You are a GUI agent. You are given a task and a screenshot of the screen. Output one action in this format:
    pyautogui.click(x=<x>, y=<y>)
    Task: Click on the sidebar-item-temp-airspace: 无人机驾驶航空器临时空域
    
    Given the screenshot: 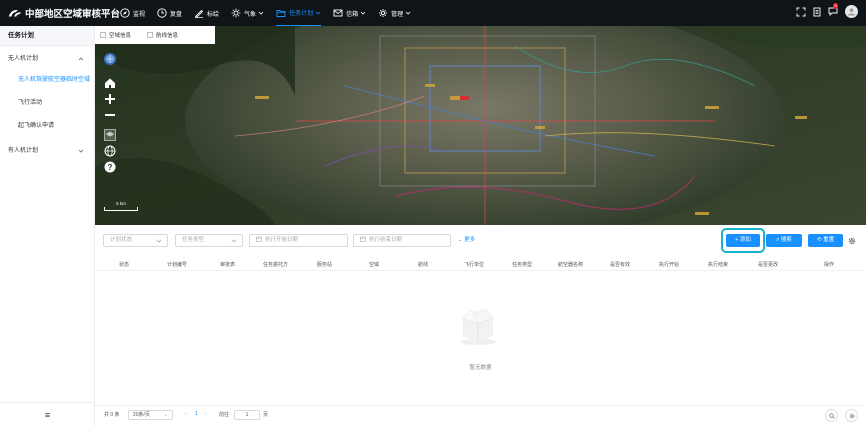 What is the action you would take?
    pyautogui.click(x=47, y=80)
    